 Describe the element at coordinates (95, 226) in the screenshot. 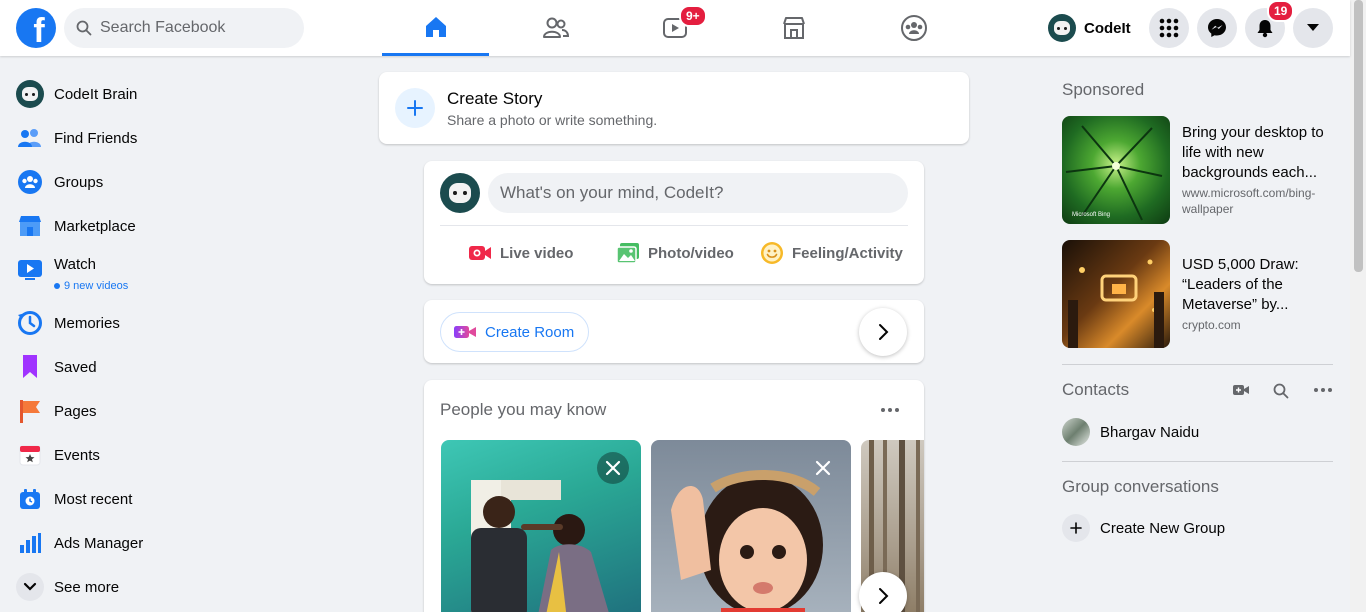

I see `sidebar-item-label: Marketplace` at that location.